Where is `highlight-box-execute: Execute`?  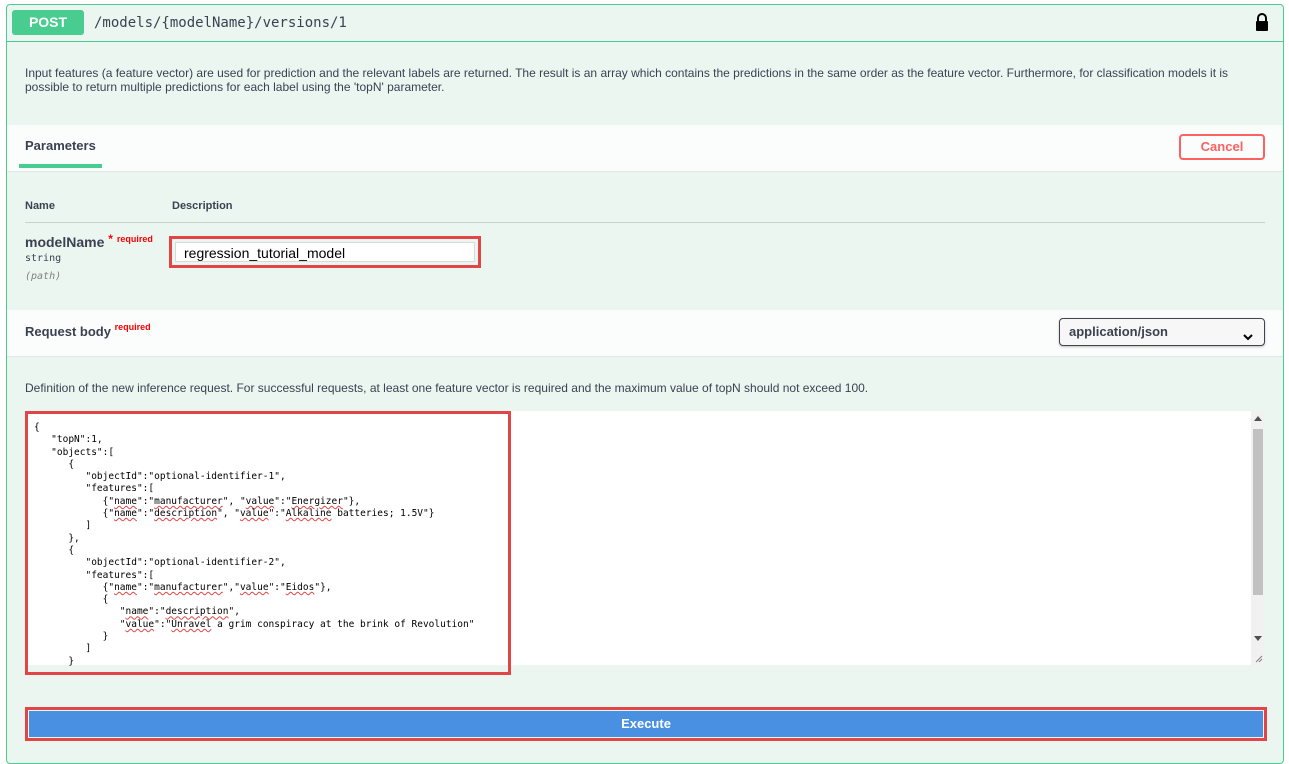 highlight-box-execute: Execute is located at coordinates (646, 724).